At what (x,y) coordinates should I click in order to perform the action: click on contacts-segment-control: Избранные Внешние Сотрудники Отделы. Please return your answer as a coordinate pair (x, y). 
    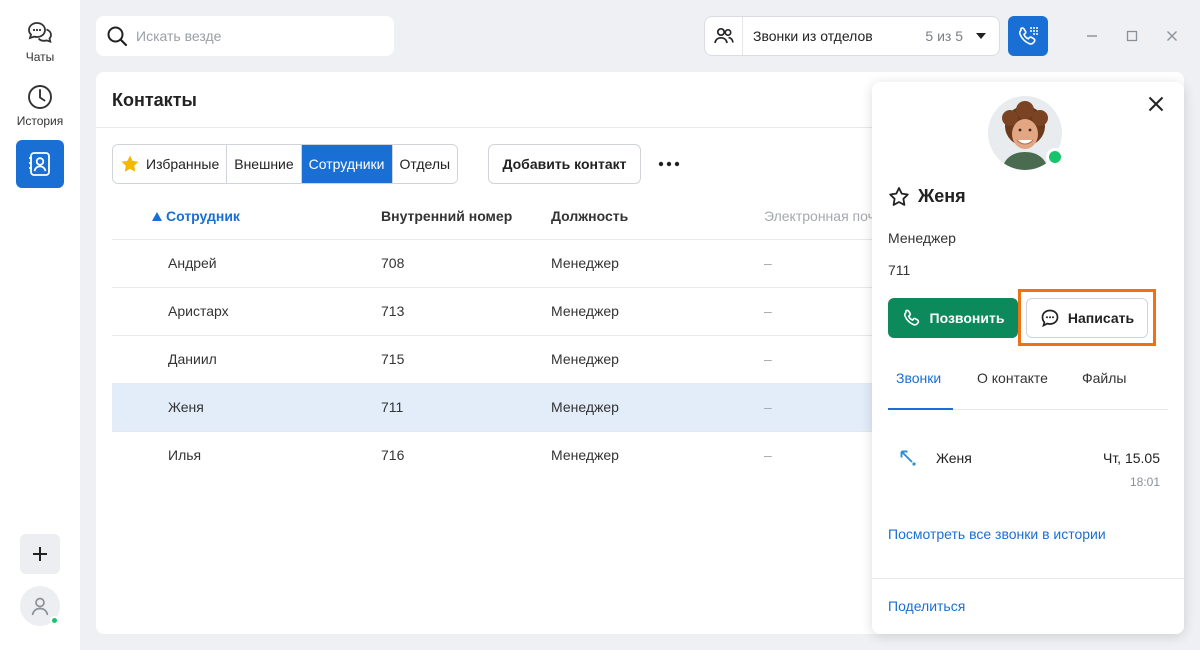
    Looking at the image, I should click on (285, 164).